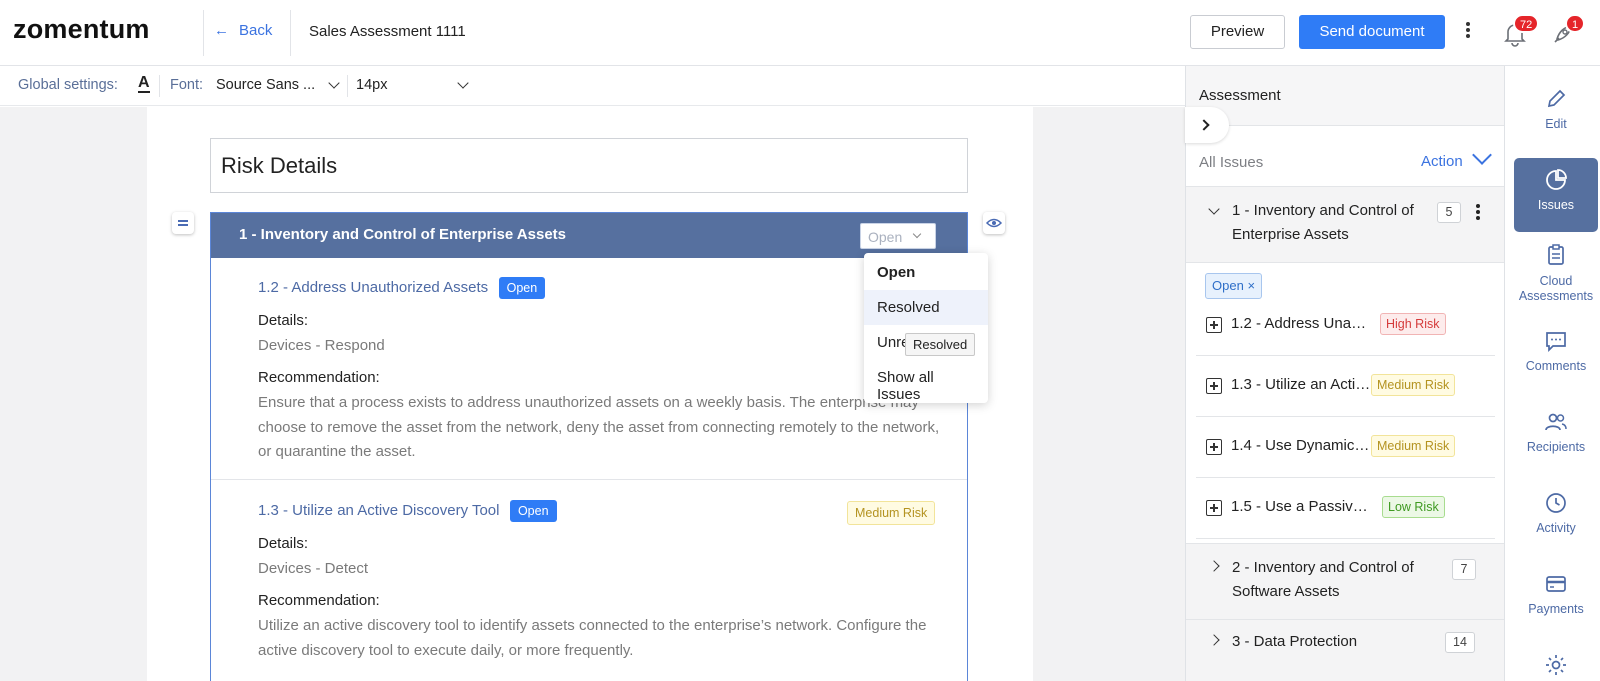 The width and height of the screenshot is (1600, 681). I want to click on rail-item-settings, so click(1556, 663).